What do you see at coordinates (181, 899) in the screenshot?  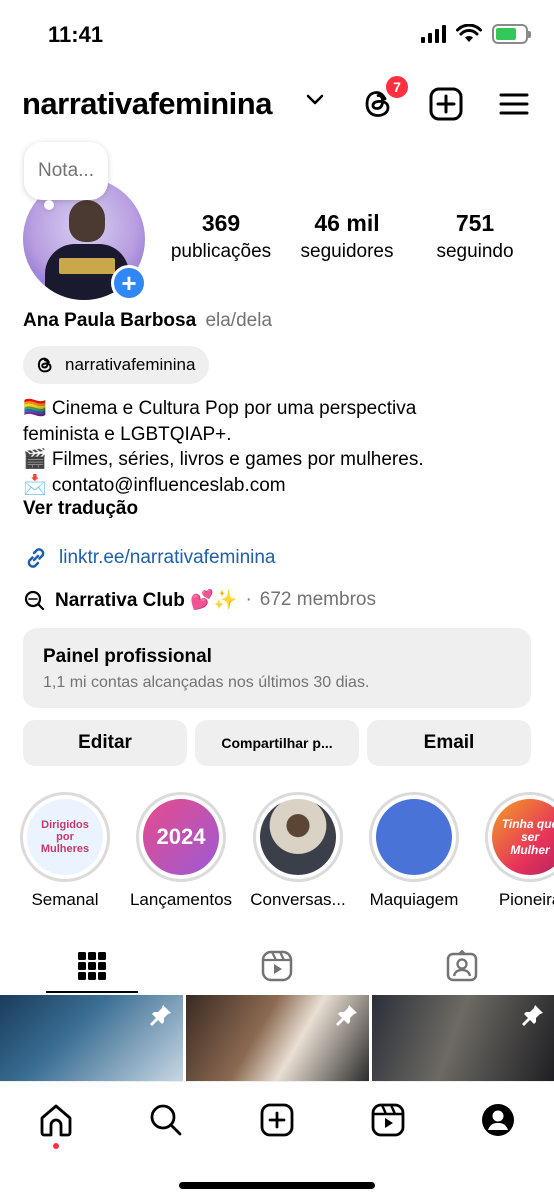 I see `highlight-label: Lançamentos` at bounding box center [181, 899].